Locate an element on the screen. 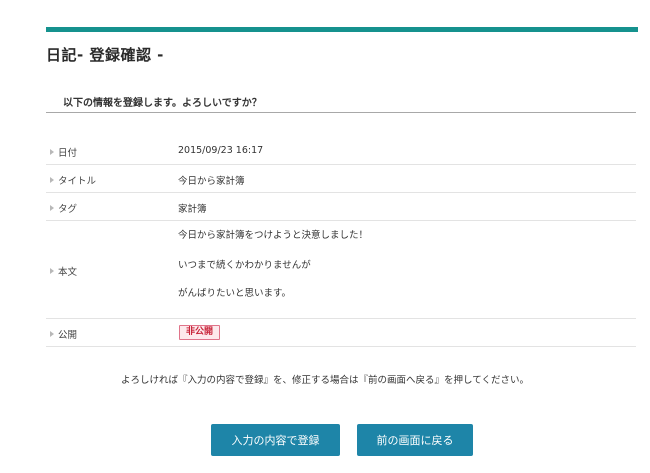 The width and height of the screenshot is (650, 473). field-label-title: タイトル is located at coordinates (73, 180).